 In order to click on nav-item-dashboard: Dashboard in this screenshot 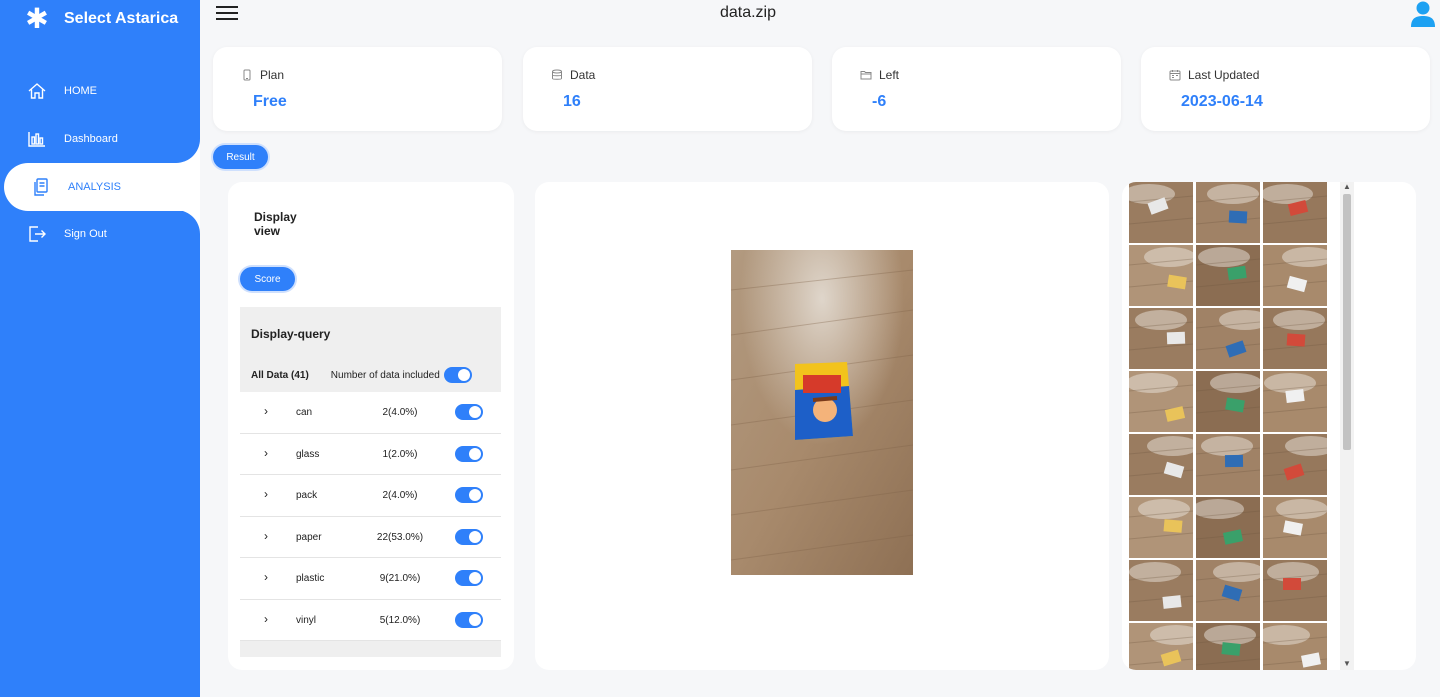, I will do `click(100, 139)`.